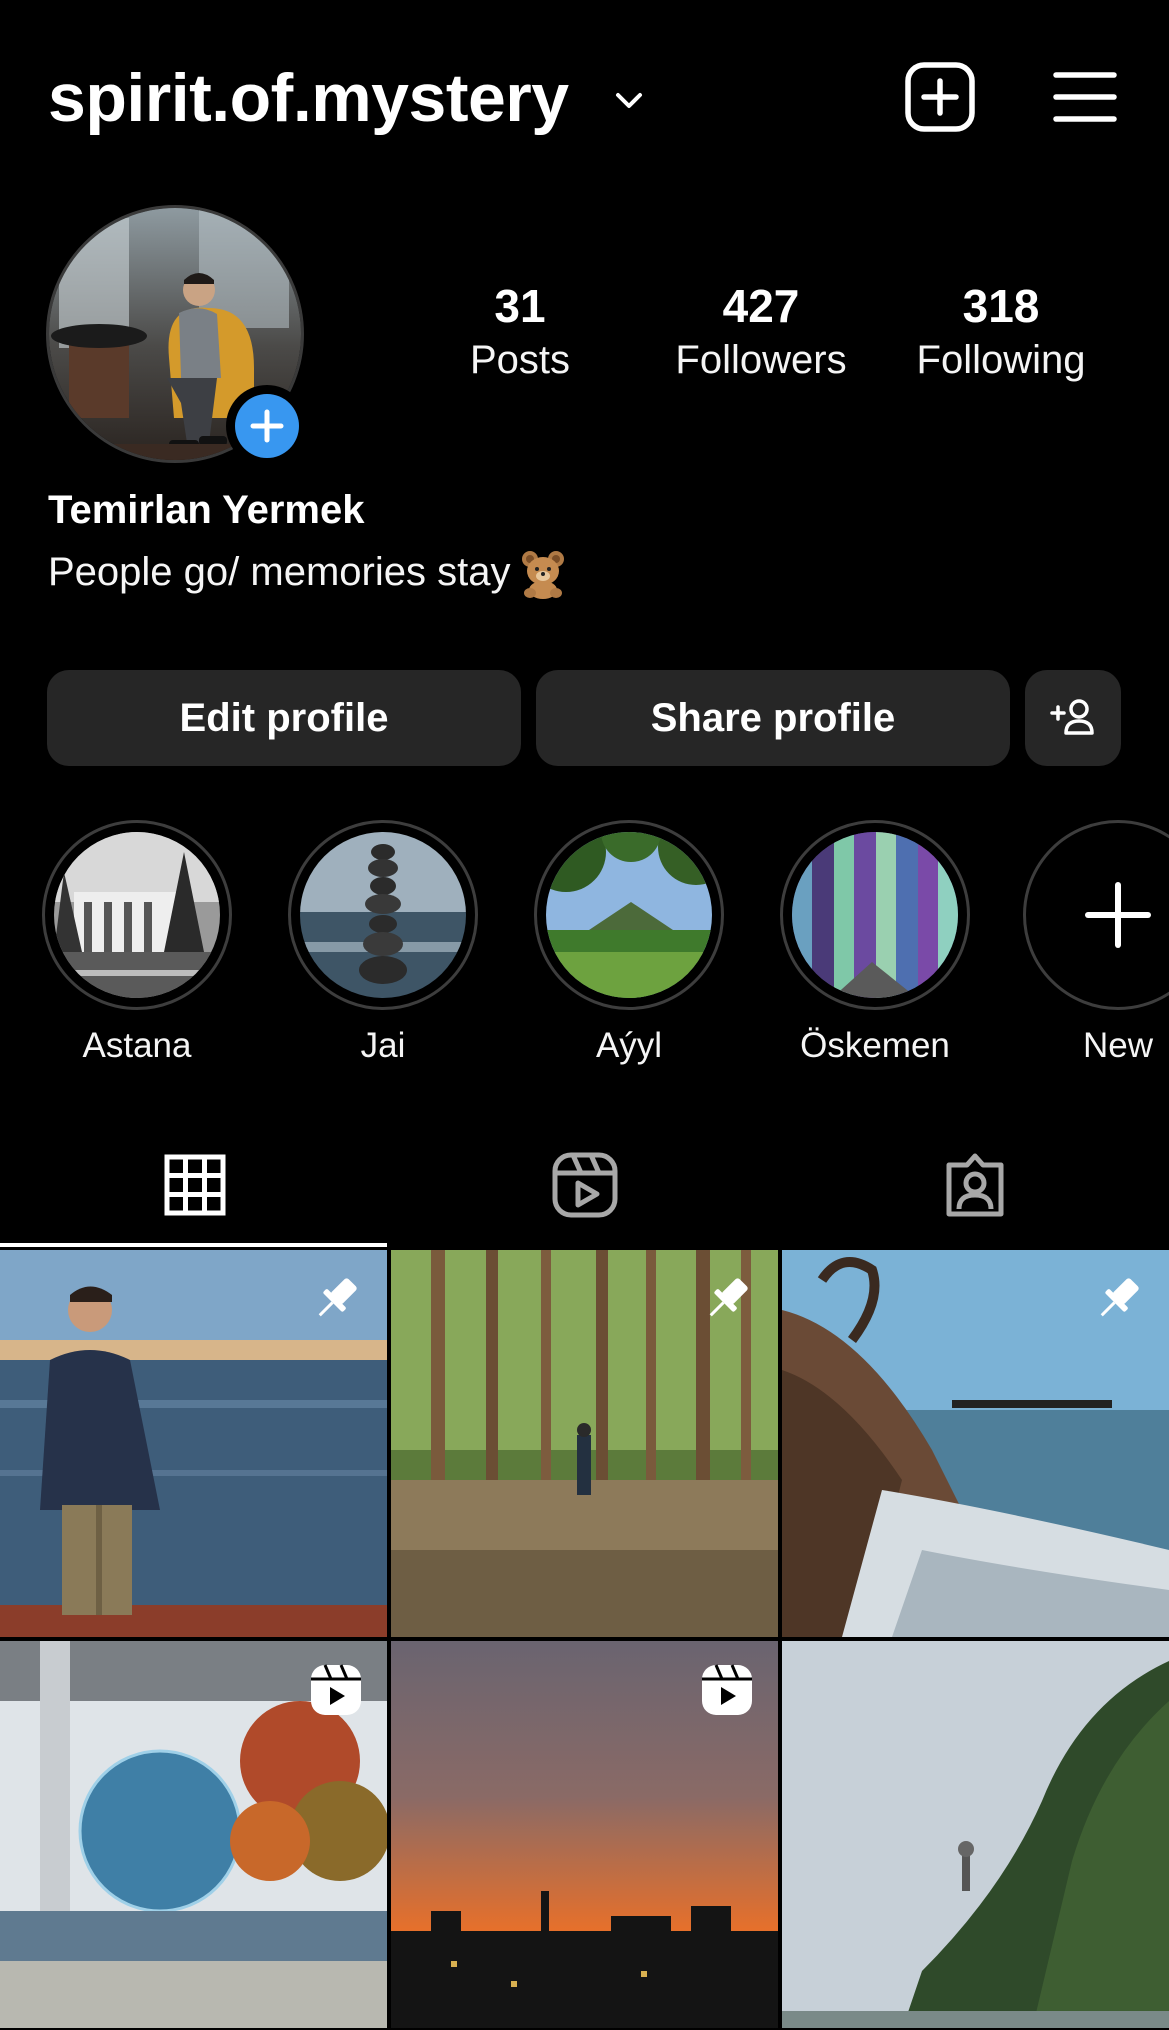 The height and width of the screenshot is (2030, 1169). What do you see at coordinates (206, 510) in the screenshot?
I see `profile-full-name: Temirlan Yermek` at bounding box center [206, 510].